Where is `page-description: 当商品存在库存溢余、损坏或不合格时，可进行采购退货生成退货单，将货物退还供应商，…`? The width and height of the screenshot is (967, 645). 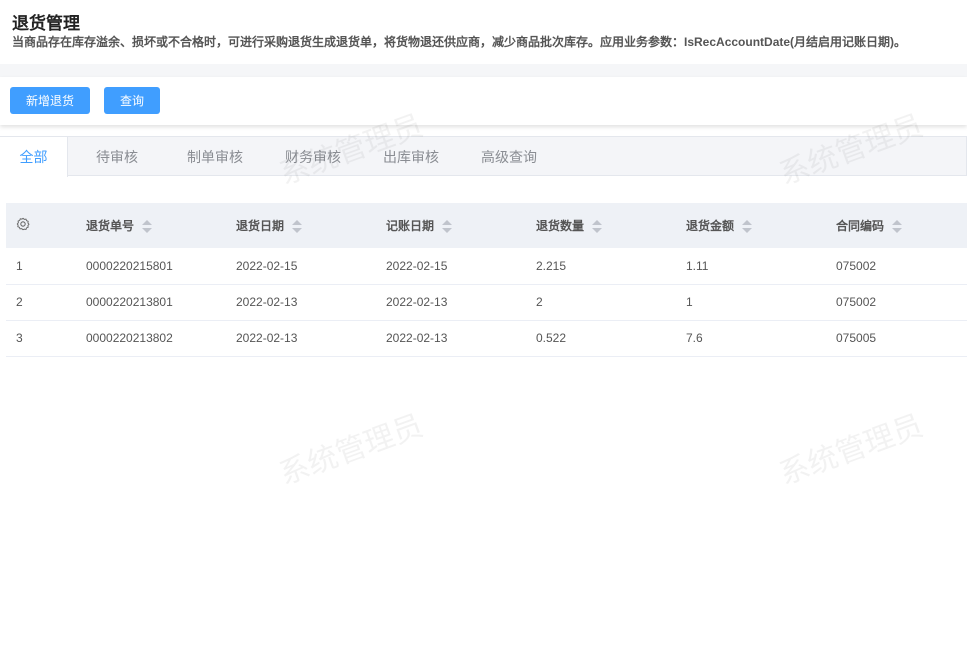 page-description: 当商品存在库存溢余、损坏或不合格时，可进行采购退货生成退货单，将货物退还供应商，… is located at coordinates (459, 42).